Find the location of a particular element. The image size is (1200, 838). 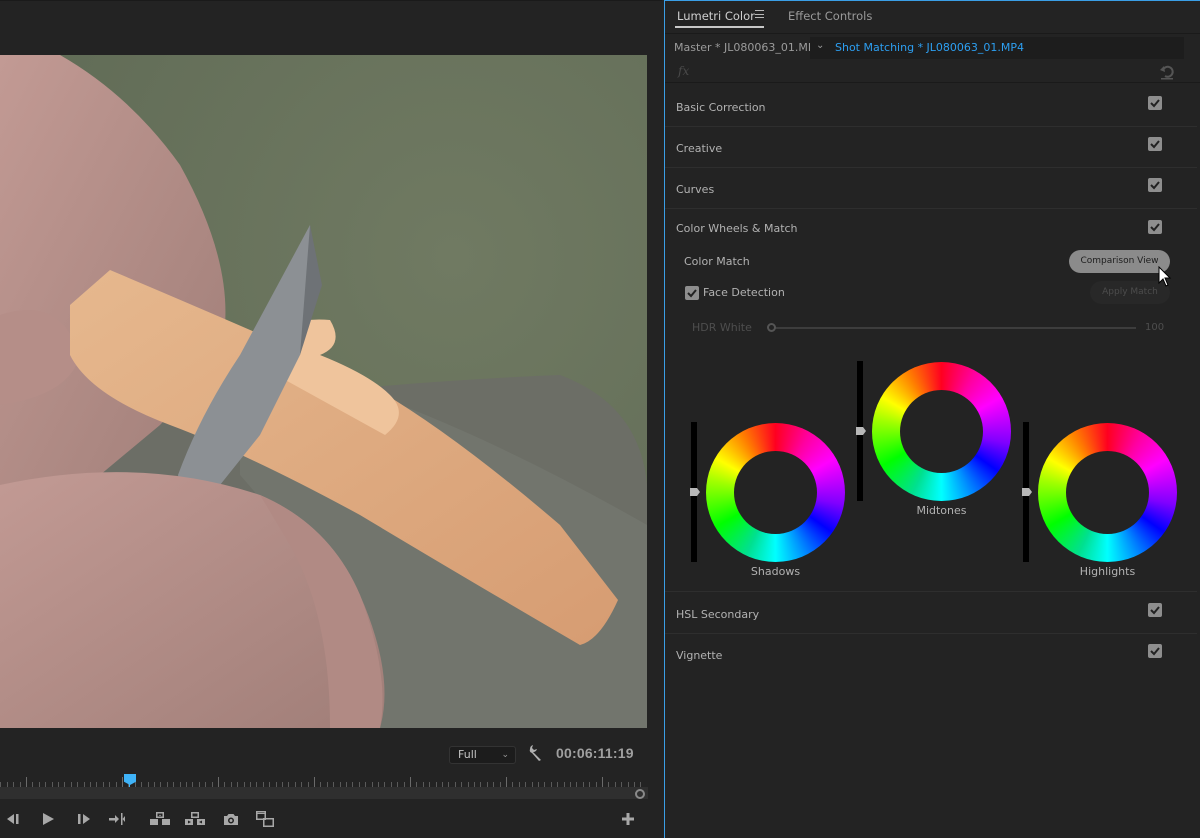

comparison-view-button: Comparison View is located at coordinates (1119, 261).